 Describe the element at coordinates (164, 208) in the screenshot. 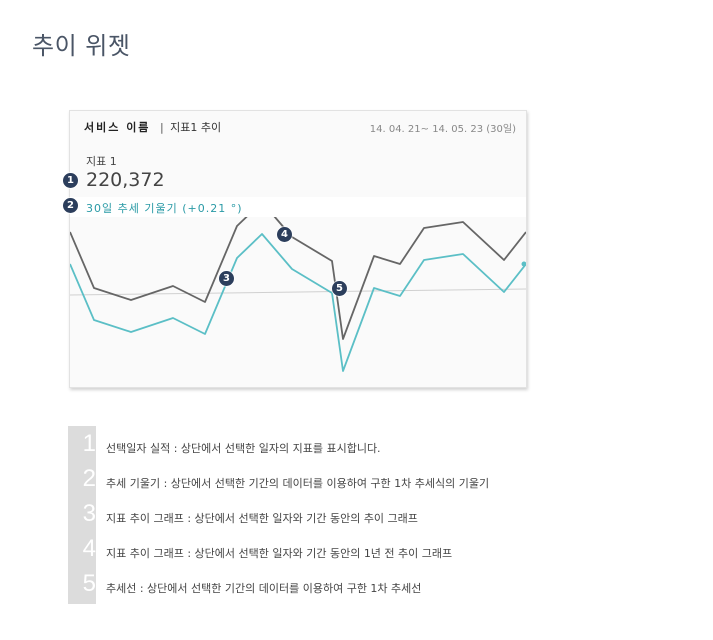

I see `slope-label: 30일 추세 기울기 (+0.21 °)` at that location.